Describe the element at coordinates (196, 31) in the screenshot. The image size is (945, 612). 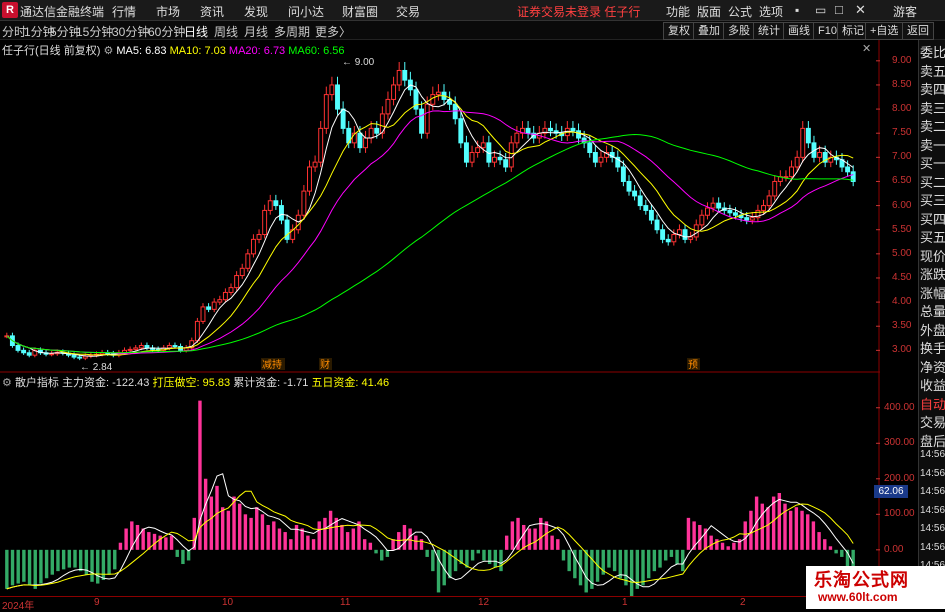
I see `period-daily: 日线` at that location.